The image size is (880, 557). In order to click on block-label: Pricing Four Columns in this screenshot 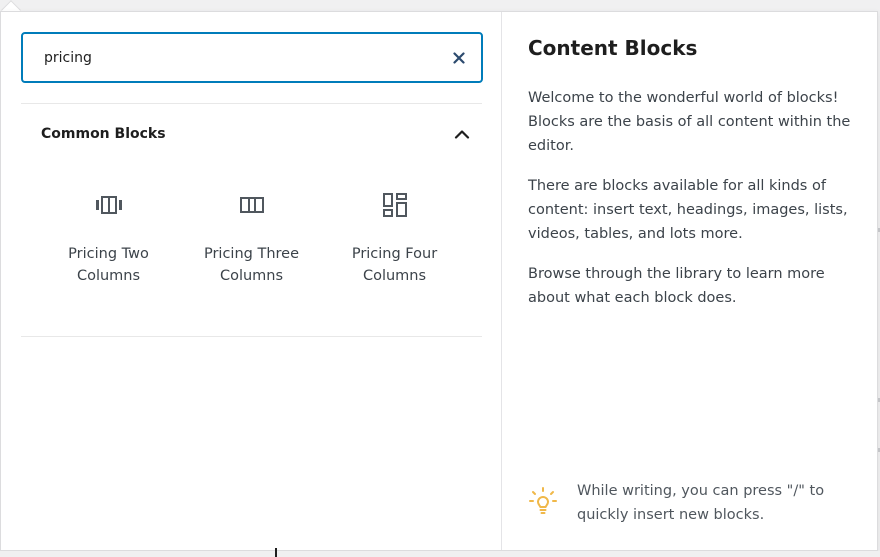, I will do `click(394, 265)`.